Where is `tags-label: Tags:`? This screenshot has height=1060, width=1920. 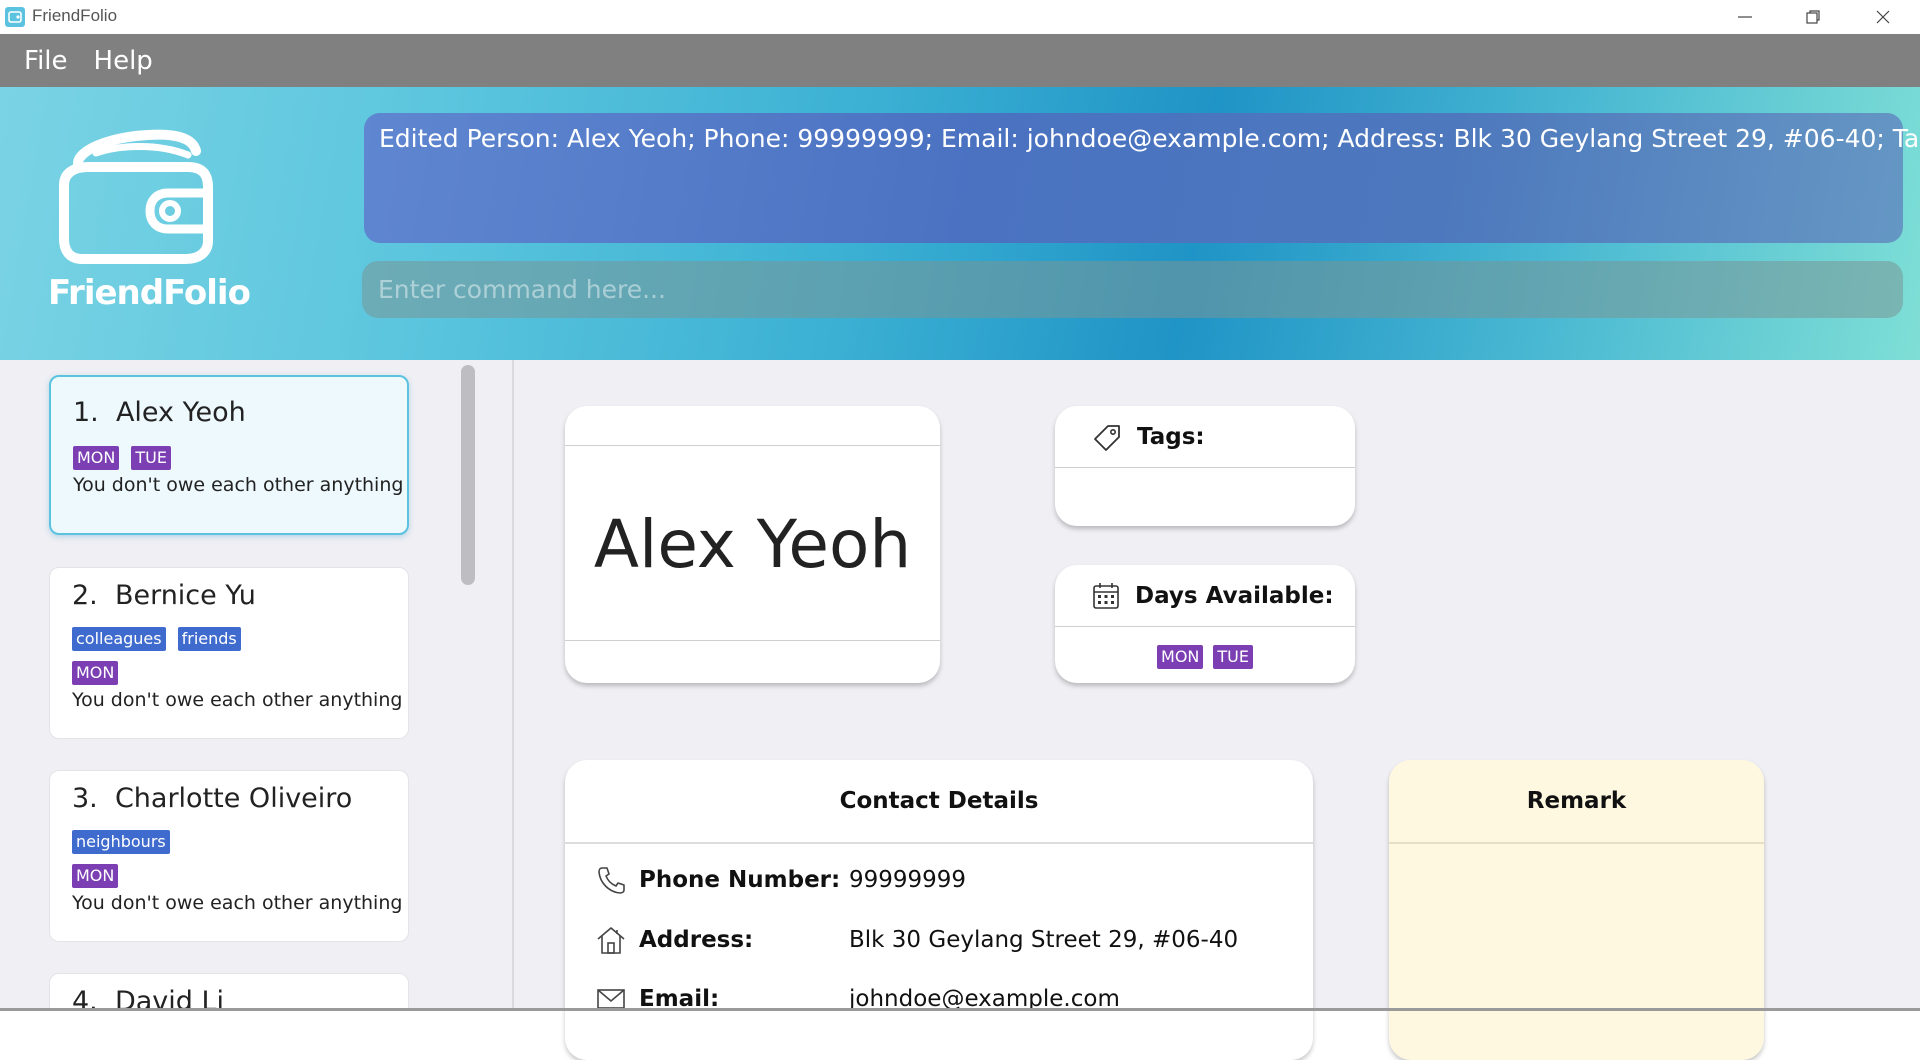 tags-label: Tags: is located at coordinates (1171, 436).